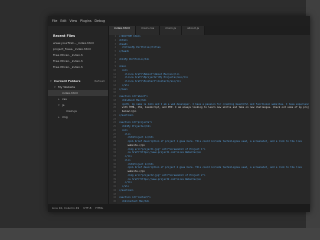  Describe the element at coordinates (66, 208) in the screenshot. I see `status-item: Line 10, Column 49` at that location.